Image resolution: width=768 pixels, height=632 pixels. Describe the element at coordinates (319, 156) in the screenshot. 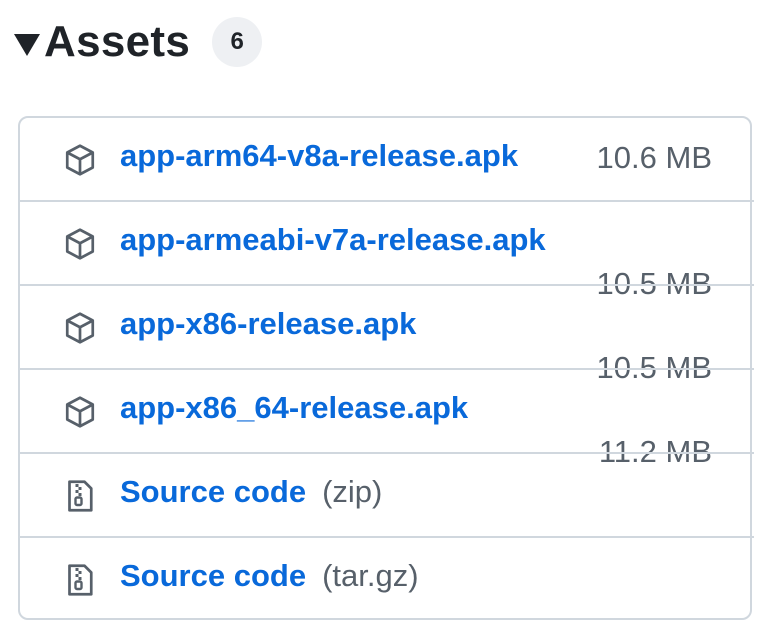

I see `asset-link: app-arm64-v8a-release.apk` at that location.